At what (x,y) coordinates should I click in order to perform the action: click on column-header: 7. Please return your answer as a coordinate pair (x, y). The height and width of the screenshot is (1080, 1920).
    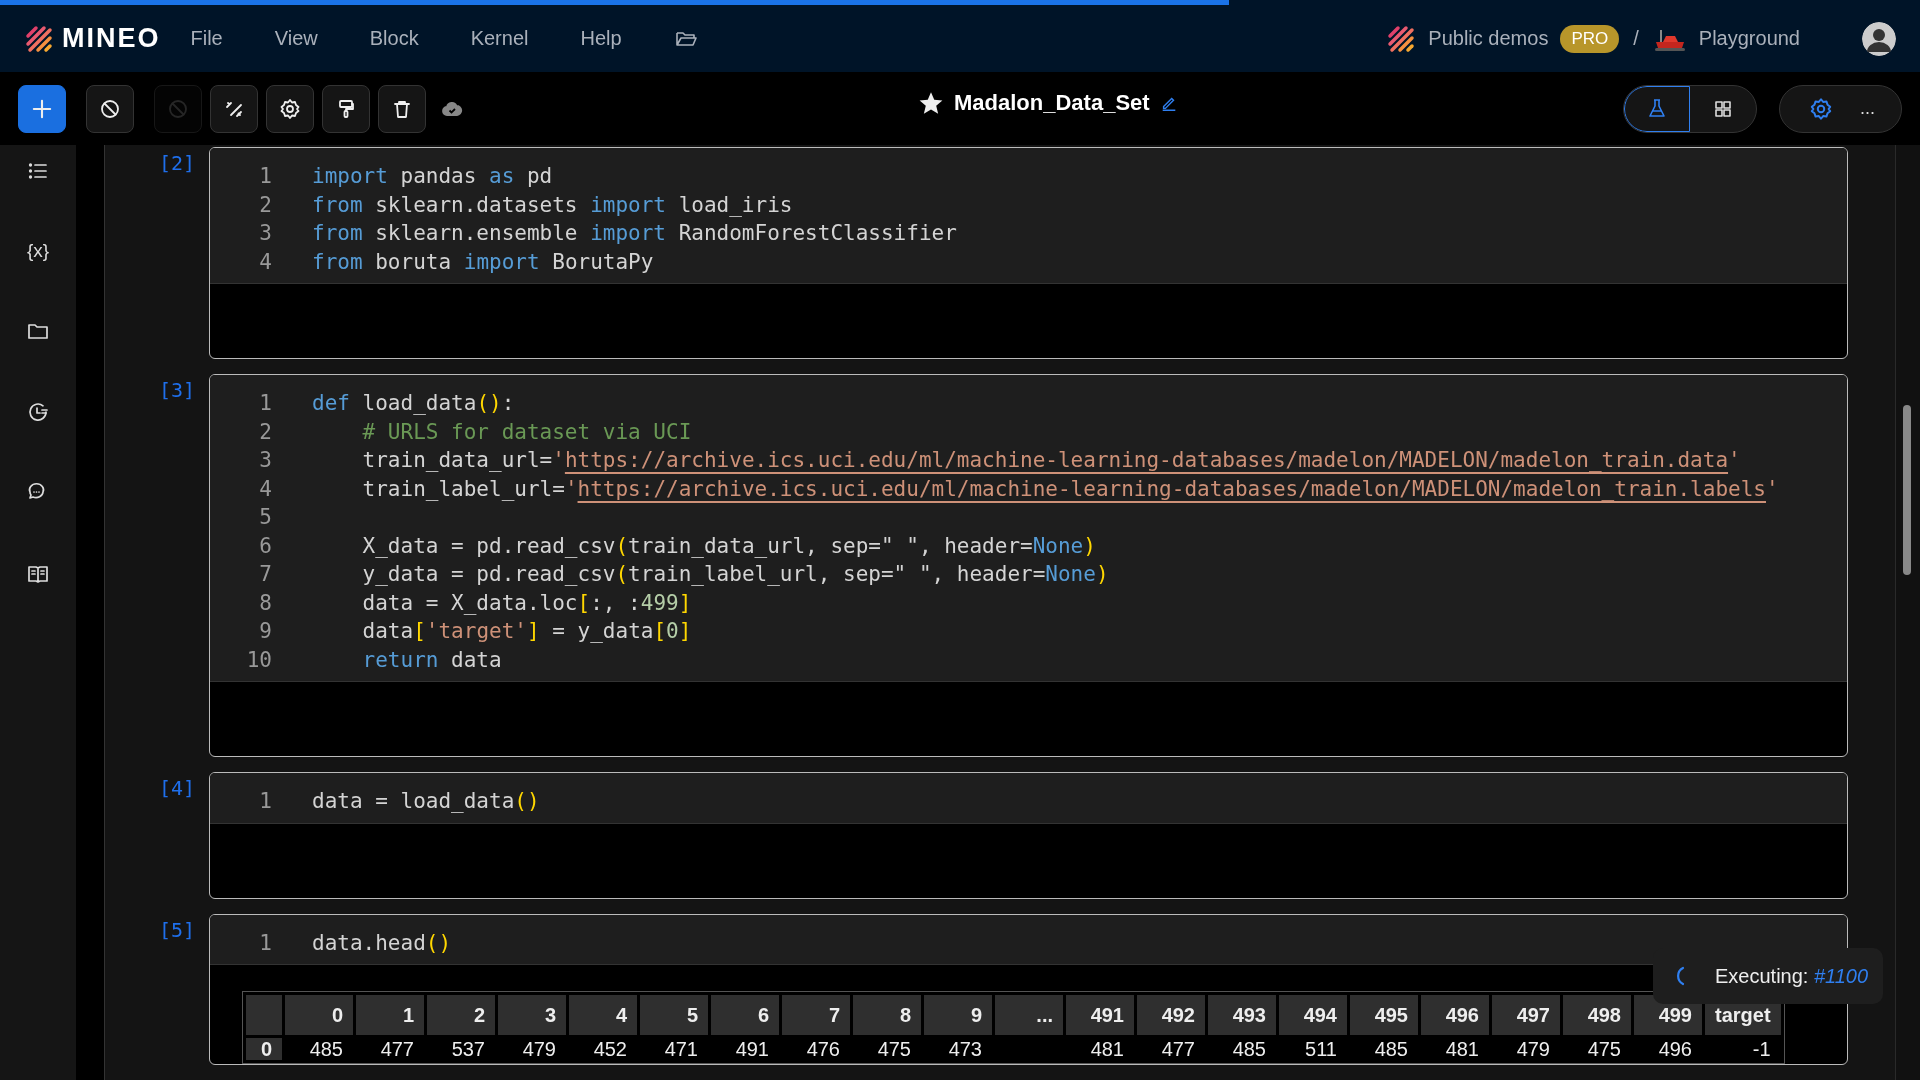
    Looking at the image, I should click on (816, 1015).